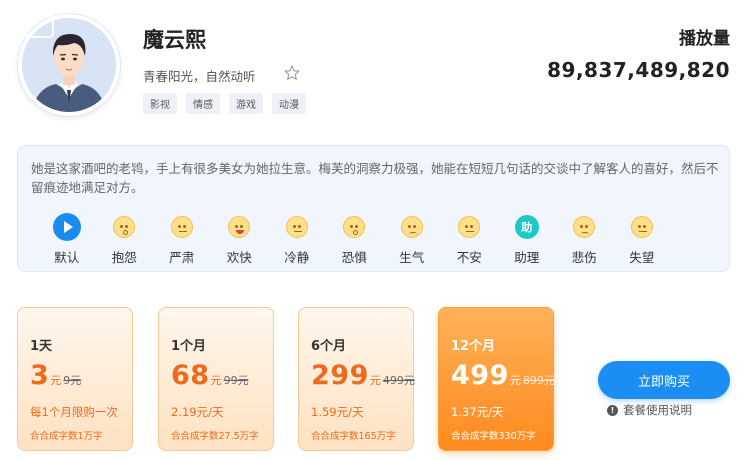  I want to click on plan-char-quota: 合合成字数27.5万字, so click(215, 436).